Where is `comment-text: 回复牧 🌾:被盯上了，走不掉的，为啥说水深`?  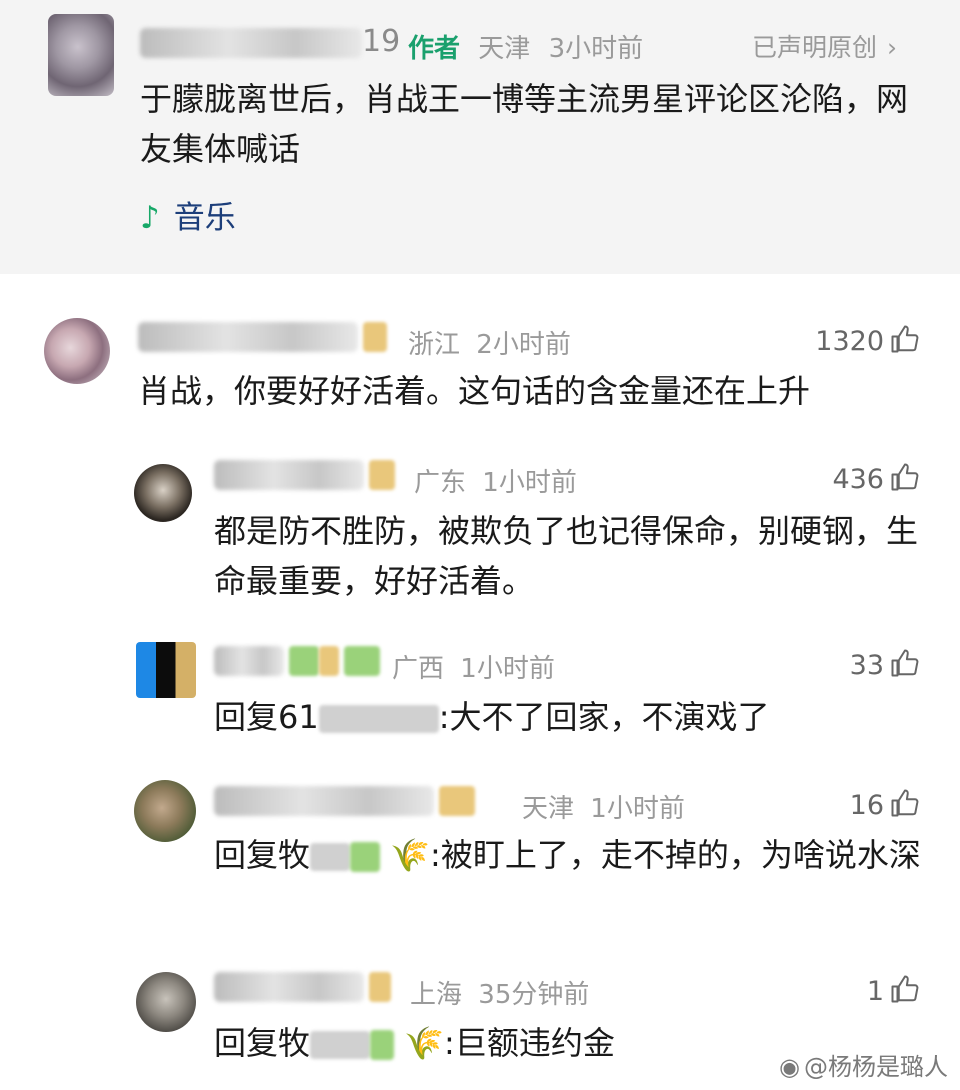
comment-text: 回复牧 🌾:被盯上了，走不掉的，为啥说水深 is located at coordinates (574, 855).